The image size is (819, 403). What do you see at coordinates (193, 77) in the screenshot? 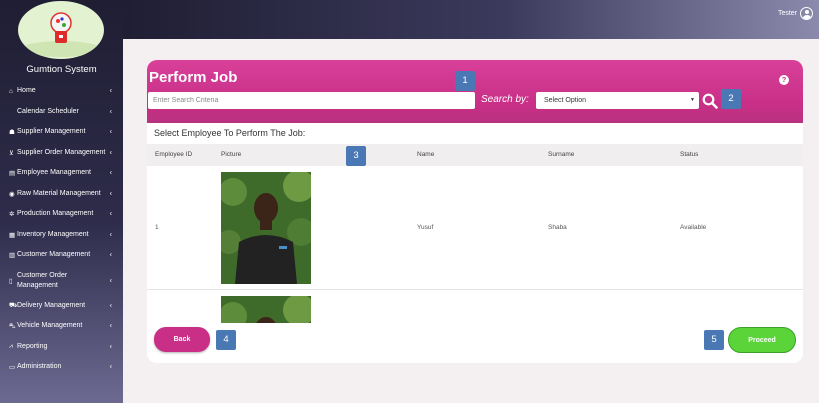
I see `page-title: Perform Job` at bounding box center [193, 77].